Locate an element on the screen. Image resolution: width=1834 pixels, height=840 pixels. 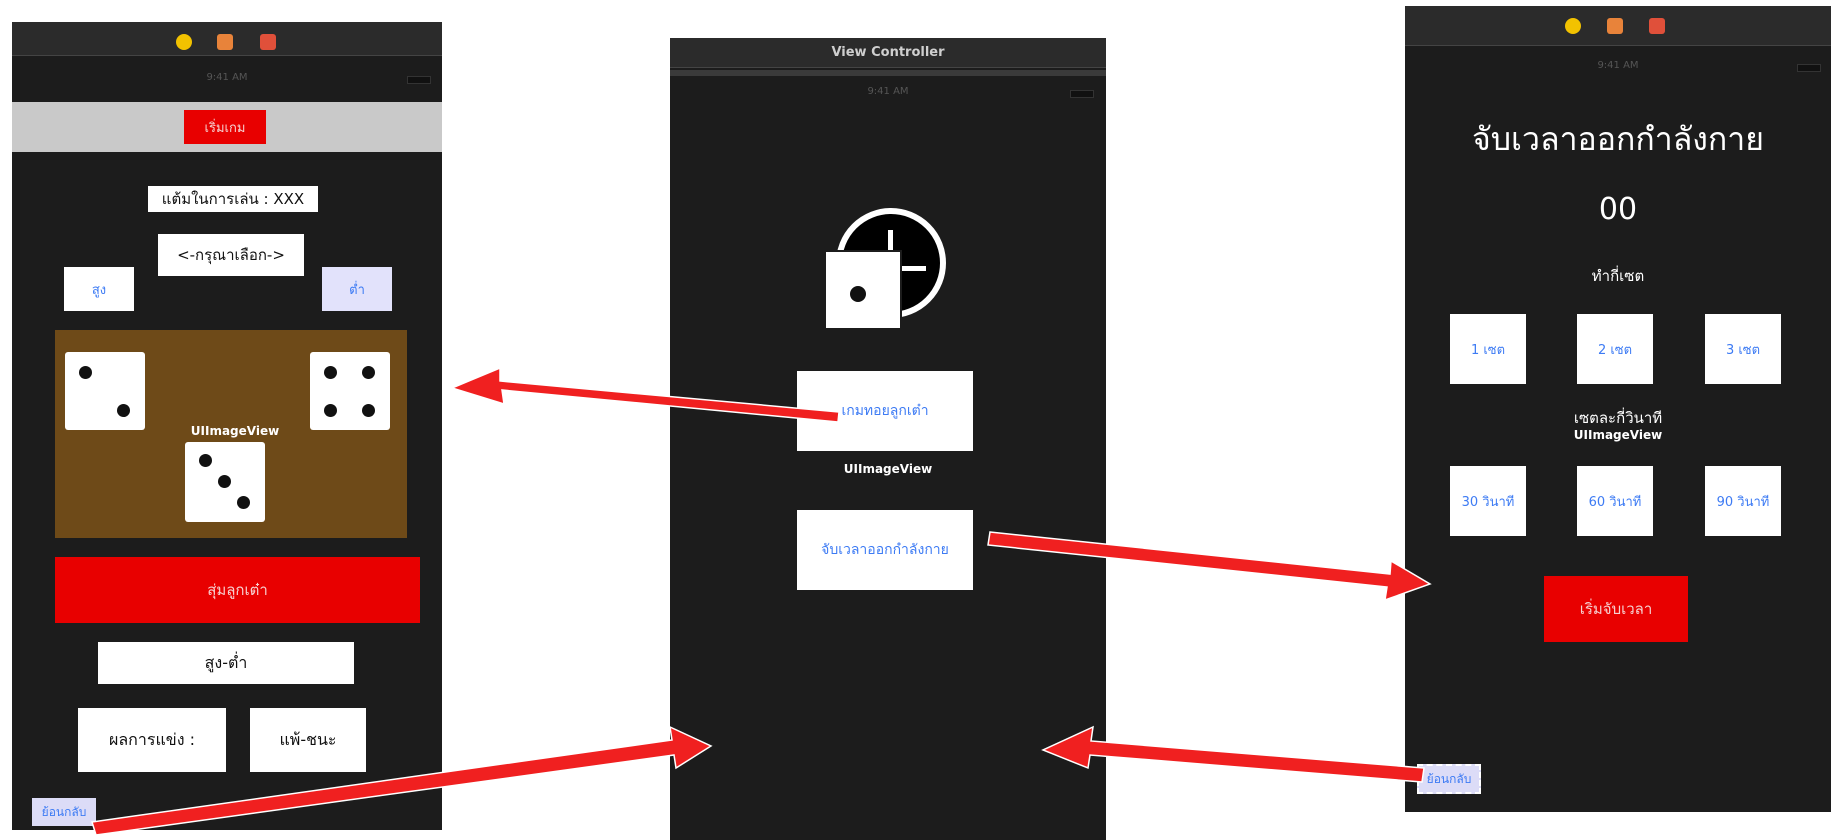
dumbbell-icon is located at coordinates (863, 290).